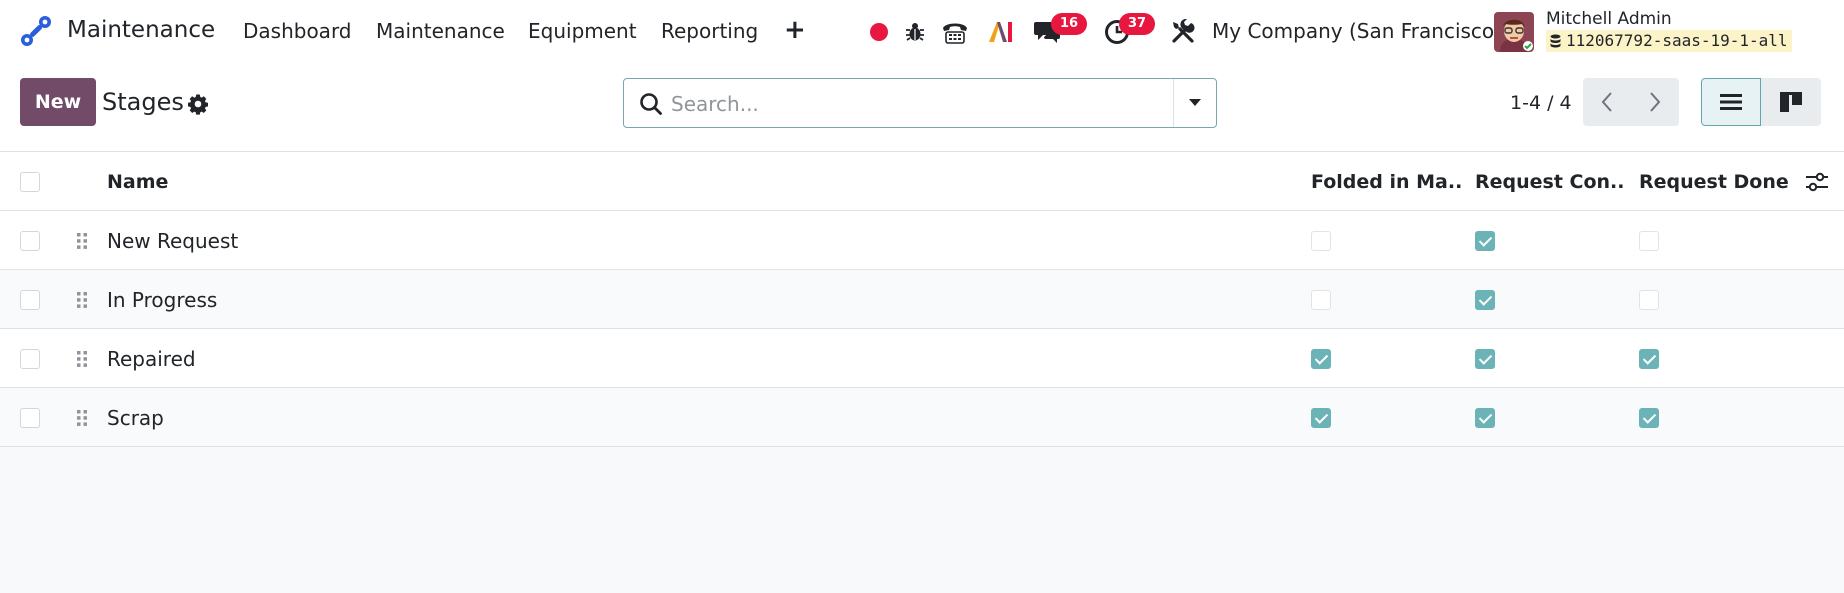  I want to click on pager-buttons, so click(1631, 102).